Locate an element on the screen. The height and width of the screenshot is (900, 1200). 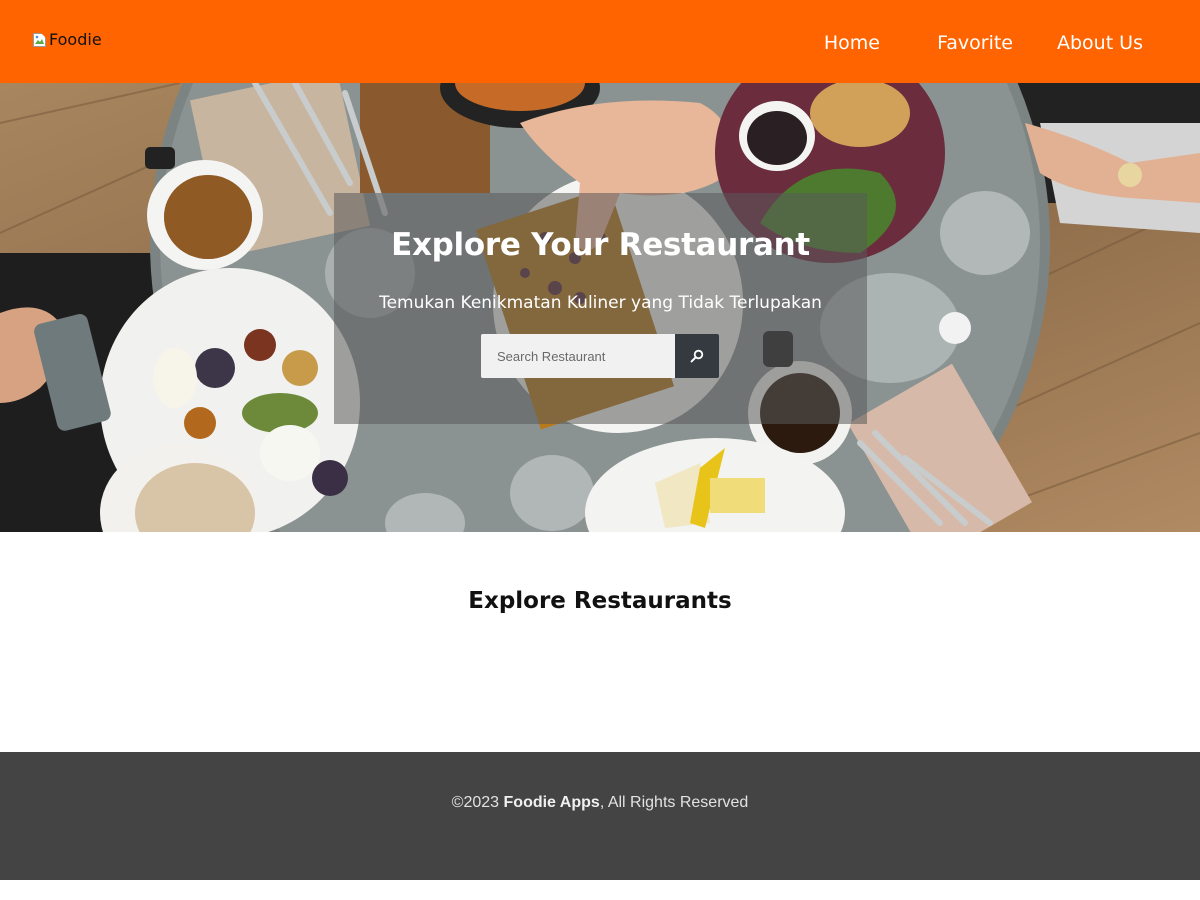
footer-copyright: ©2023 Foodie Apps, All Rights Reserved is located at coordinates (600, 803).